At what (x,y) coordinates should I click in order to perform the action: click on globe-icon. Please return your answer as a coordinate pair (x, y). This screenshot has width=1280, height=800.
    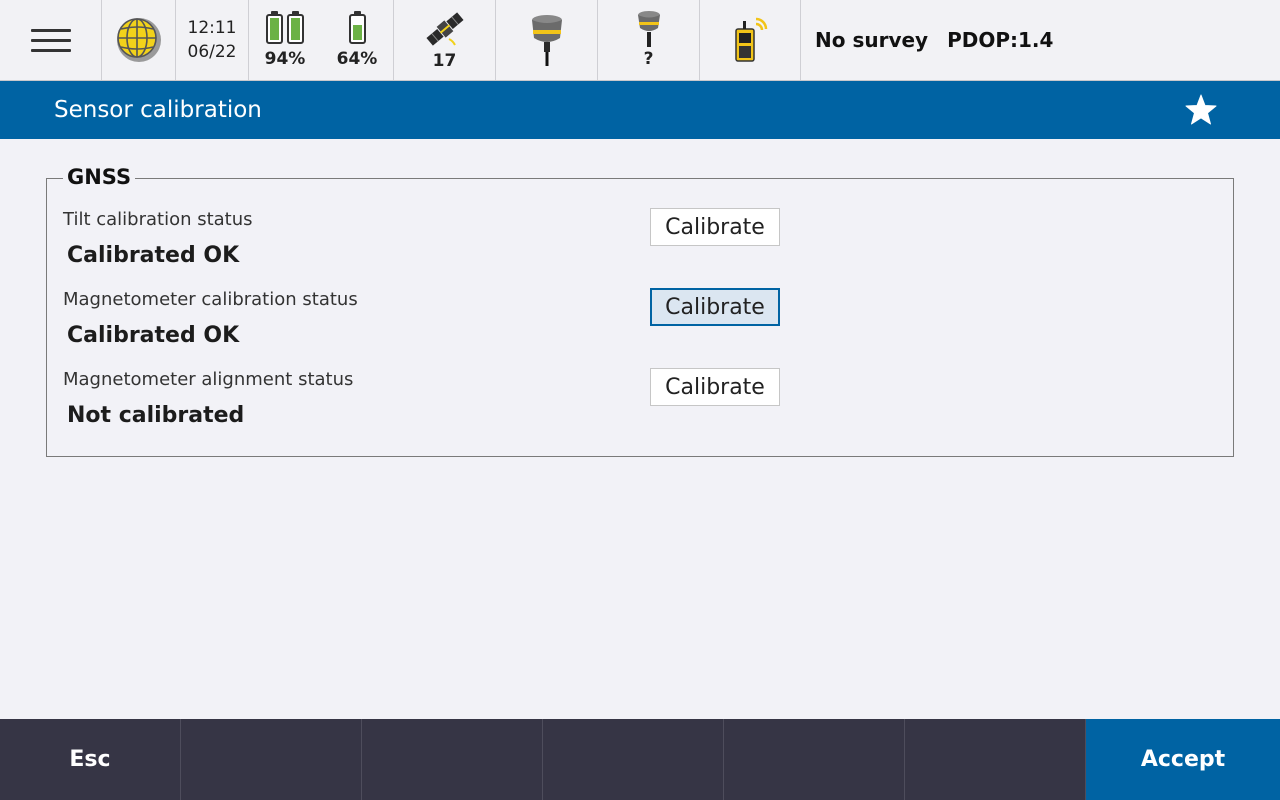
    Looking at the image, I should click on (138, 40).